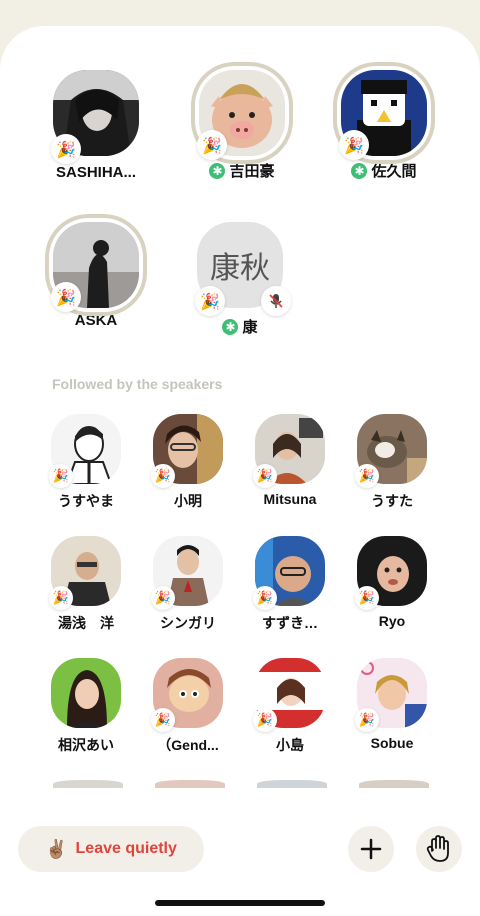  What do you see at coordinates (188, 501) in the screenshot?
I see `listener-name: 小明` at bounding box center [188, 501].